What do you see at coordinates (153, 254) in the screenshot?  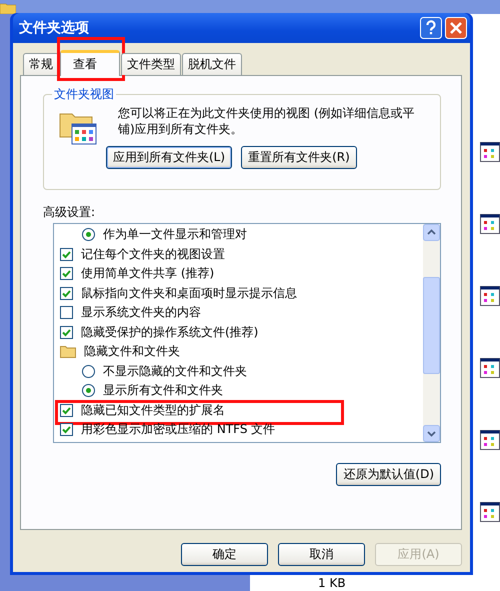 I see `setting-label: 记住每个文件夹的视图设置` at bounding box center [153, 254].